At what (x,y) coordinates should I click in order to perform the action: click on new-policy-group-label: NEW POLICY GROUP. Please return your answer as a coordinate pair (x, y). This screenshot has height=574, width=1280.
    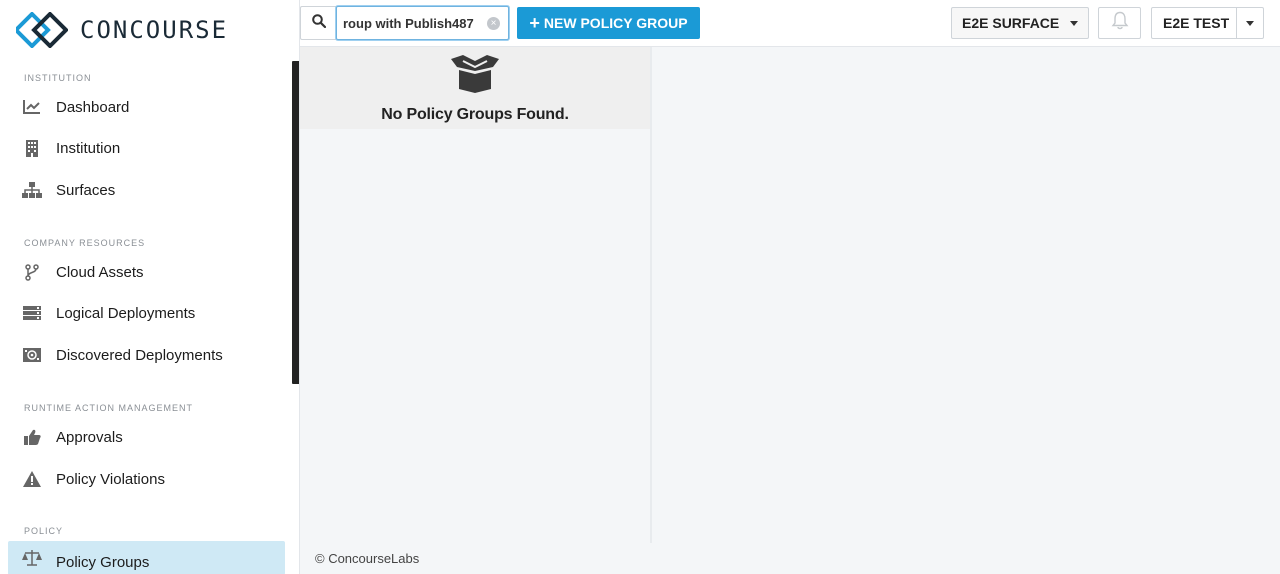
    Looking at the image, I should click on (615, 23).